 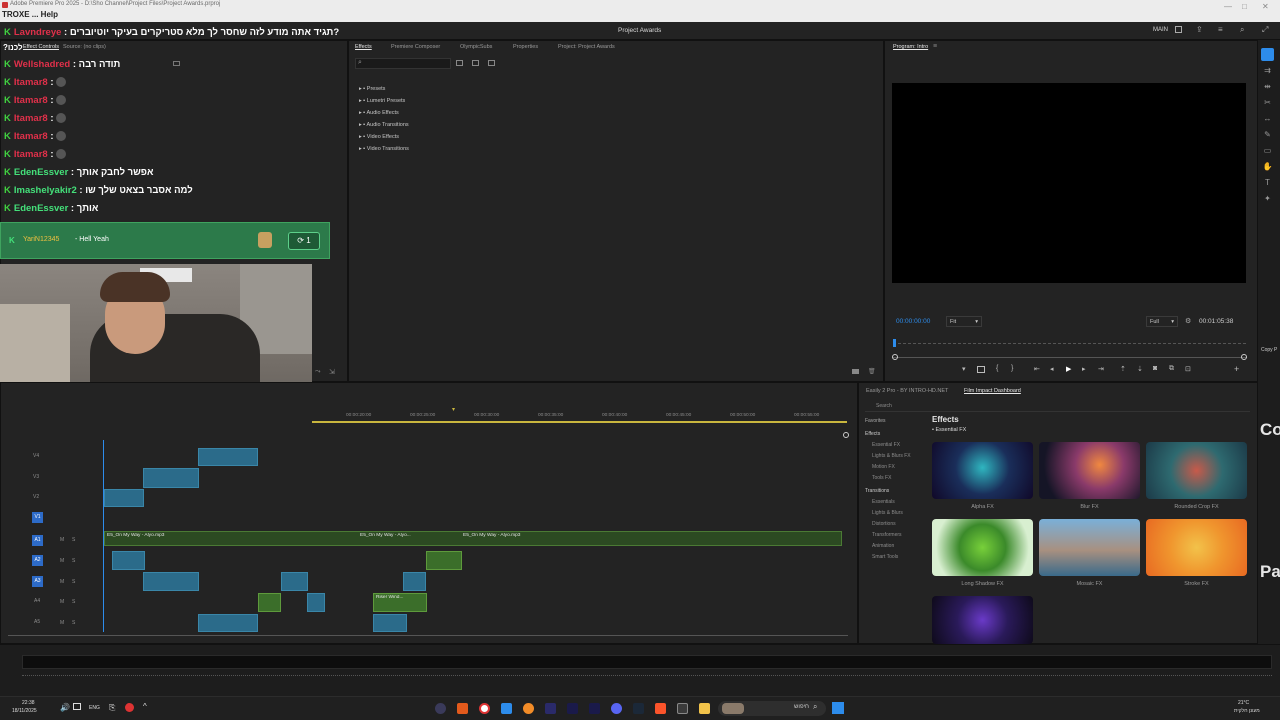 What do you see at coordinates (875, 421) in the screenshot?
I see `fx-sidebar-favorites: Favorites` at bounding box center [875, 421].